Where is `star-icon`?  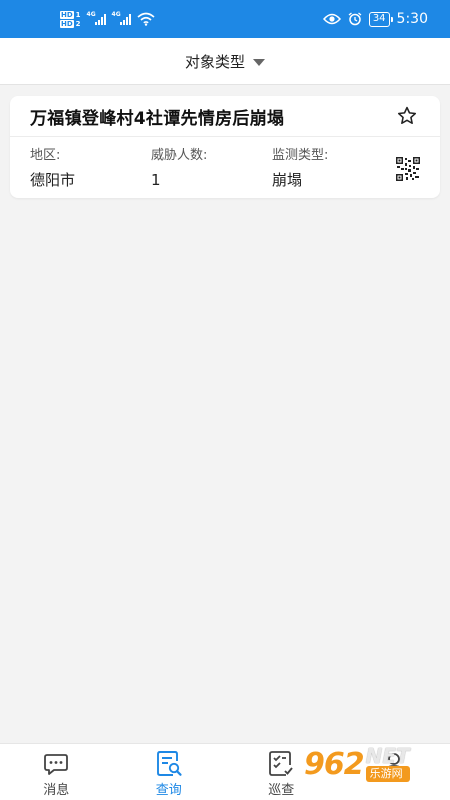 star-icon is located at coordinates (407, 116).